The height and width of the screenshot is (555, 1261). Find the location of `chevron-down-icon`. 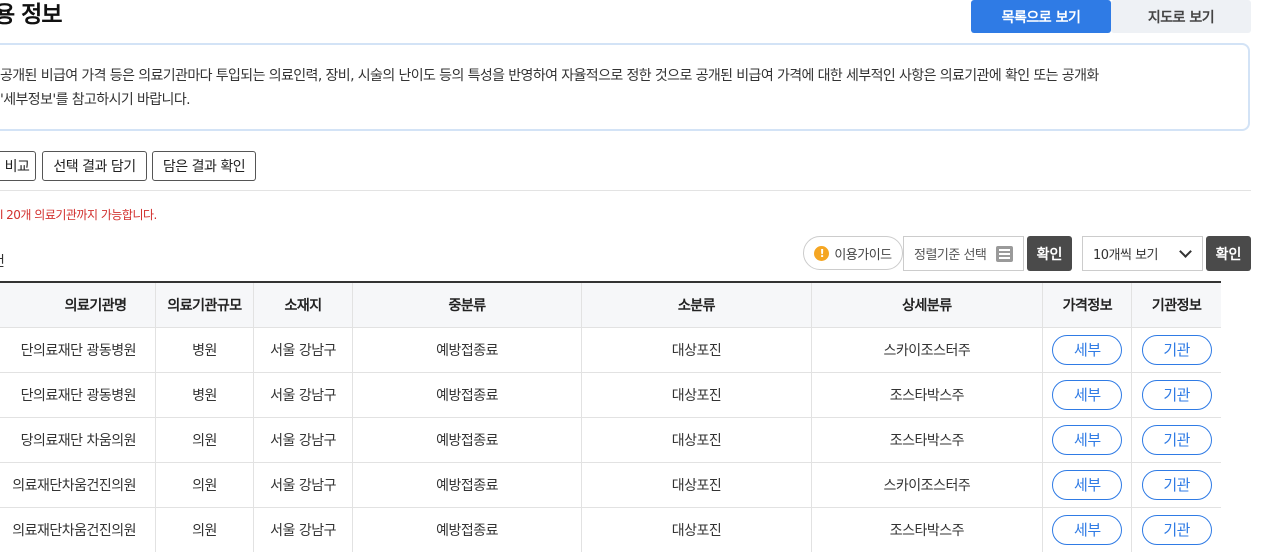

chevron-down-icon is located at coordinates (1185, 251).